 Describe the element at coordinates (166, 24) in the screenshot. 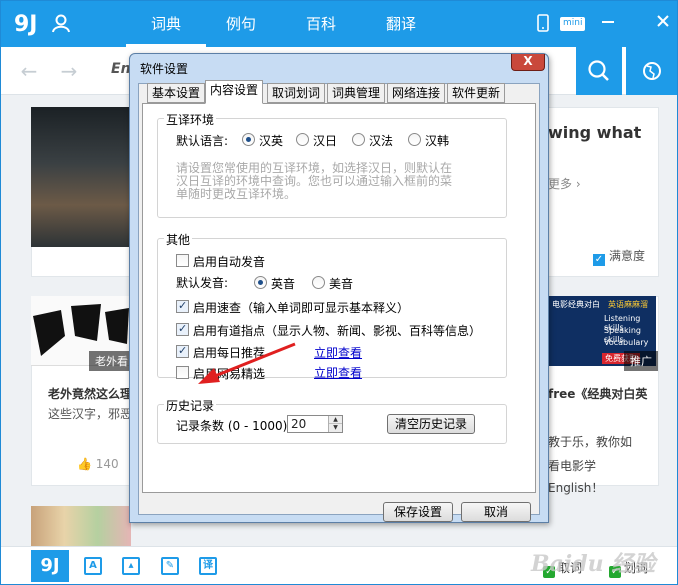

I see `nav-tab-dictionary: 词典` at that location.